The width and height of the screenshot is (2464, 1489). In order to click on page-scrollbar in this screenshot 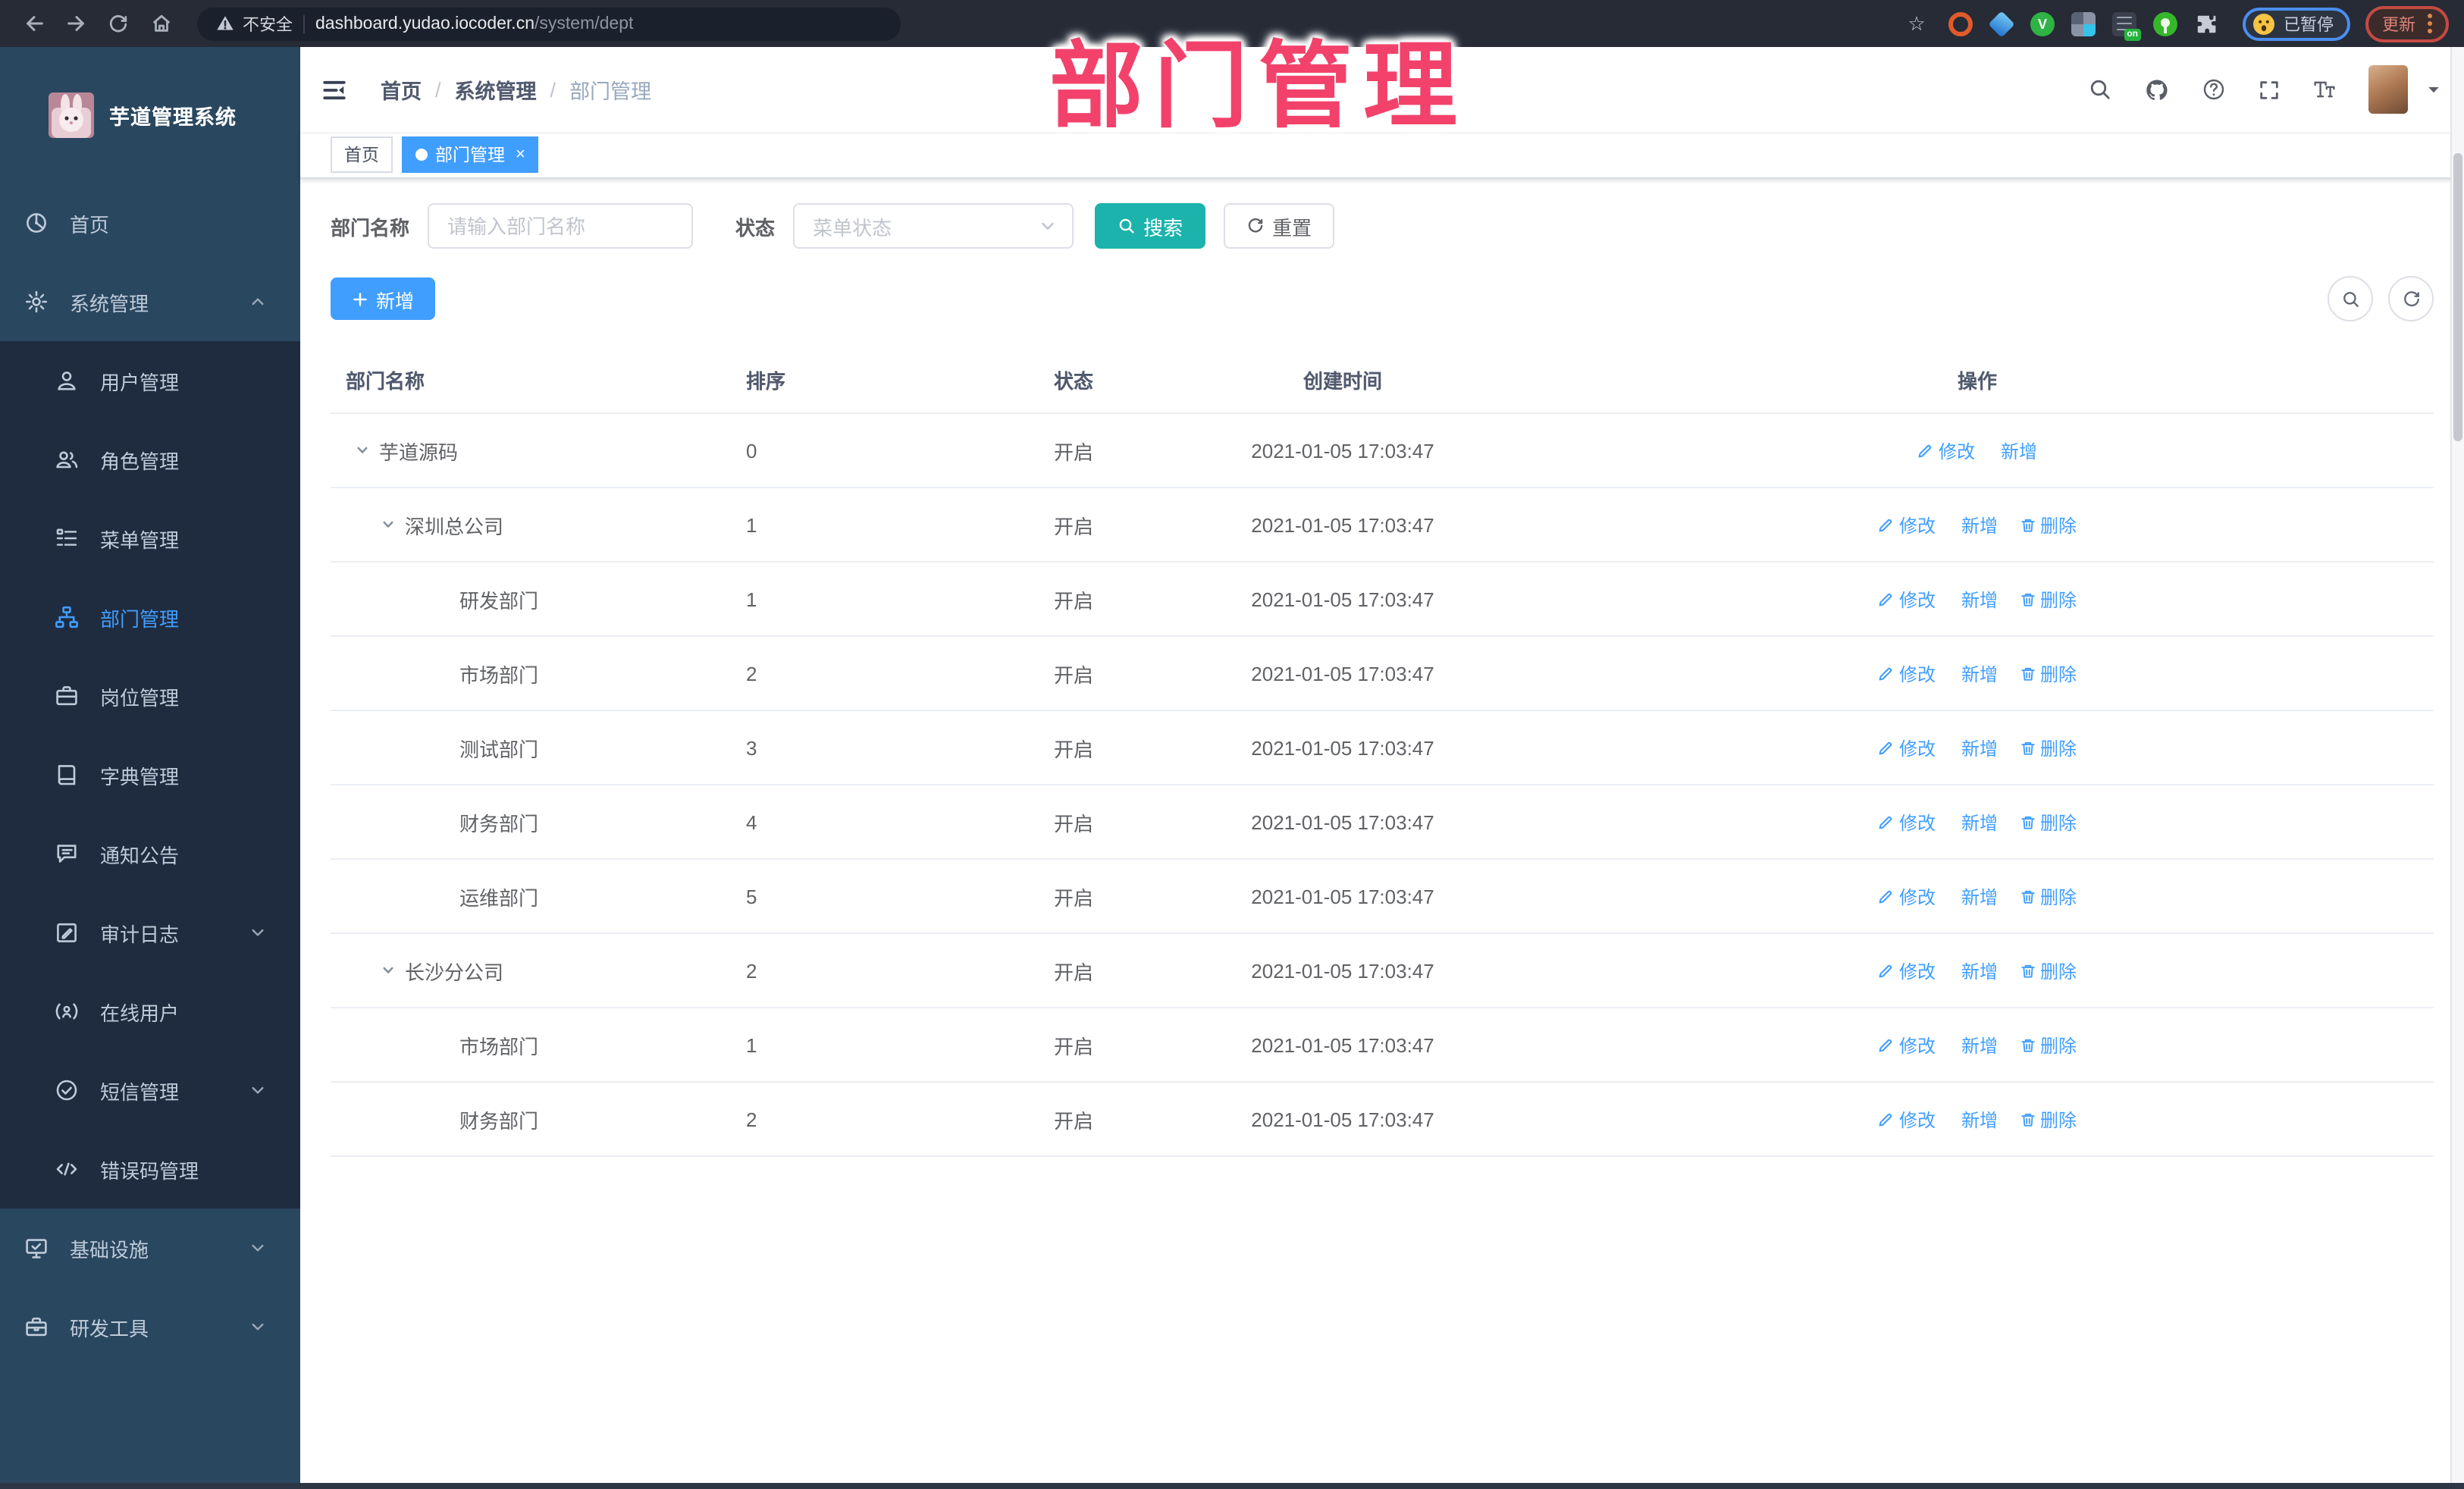, I will do `click(2457, 765)`.